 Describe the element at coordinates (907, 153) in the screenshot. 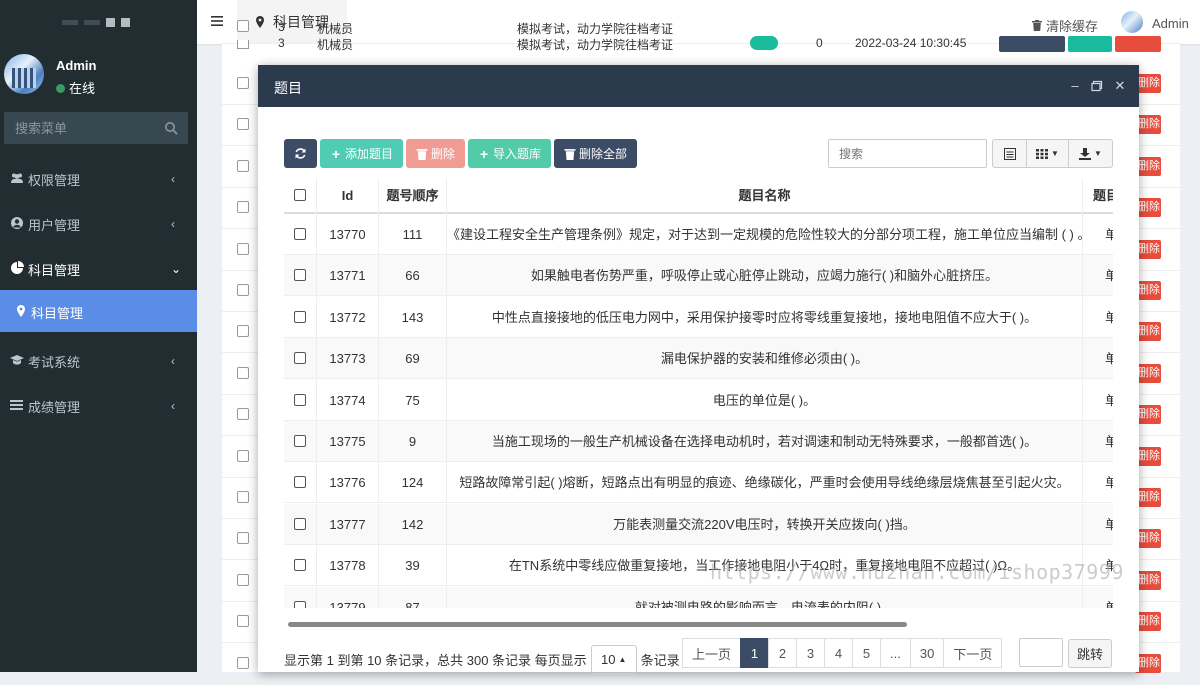

I see `table-search-input` at that location.